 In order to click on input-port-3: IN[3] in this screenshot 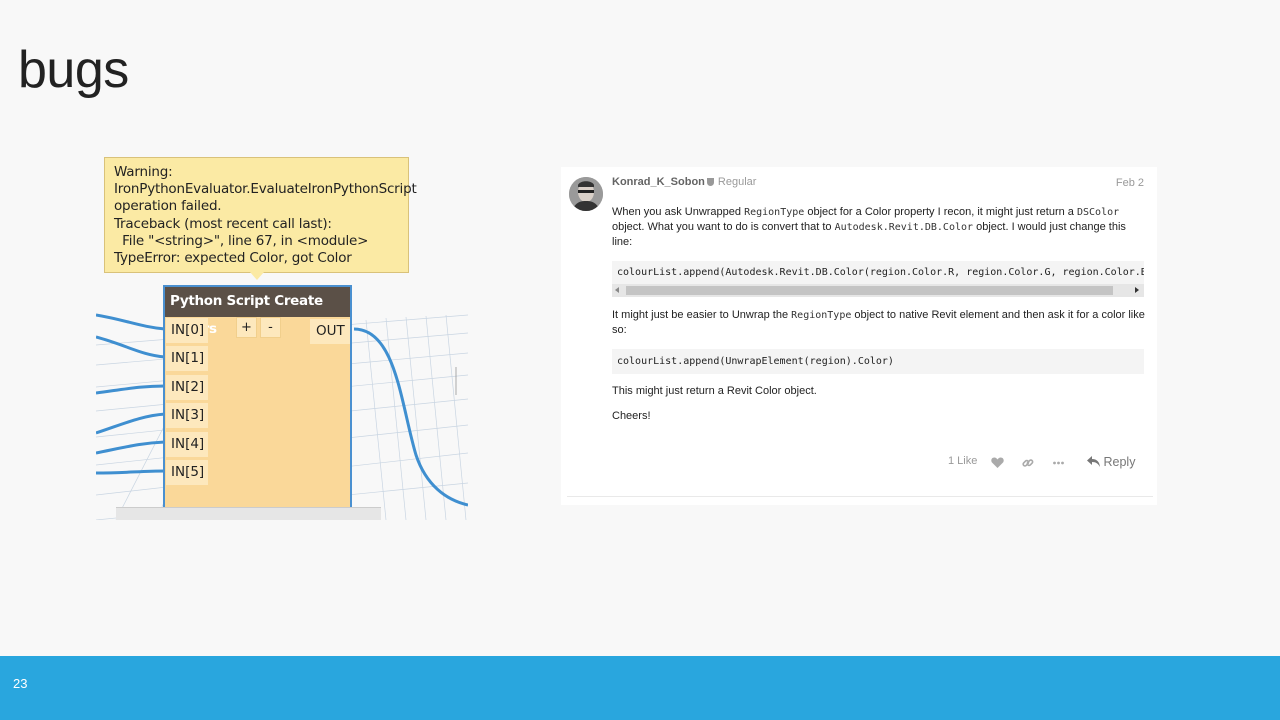, I will do `click(187, 415)`.